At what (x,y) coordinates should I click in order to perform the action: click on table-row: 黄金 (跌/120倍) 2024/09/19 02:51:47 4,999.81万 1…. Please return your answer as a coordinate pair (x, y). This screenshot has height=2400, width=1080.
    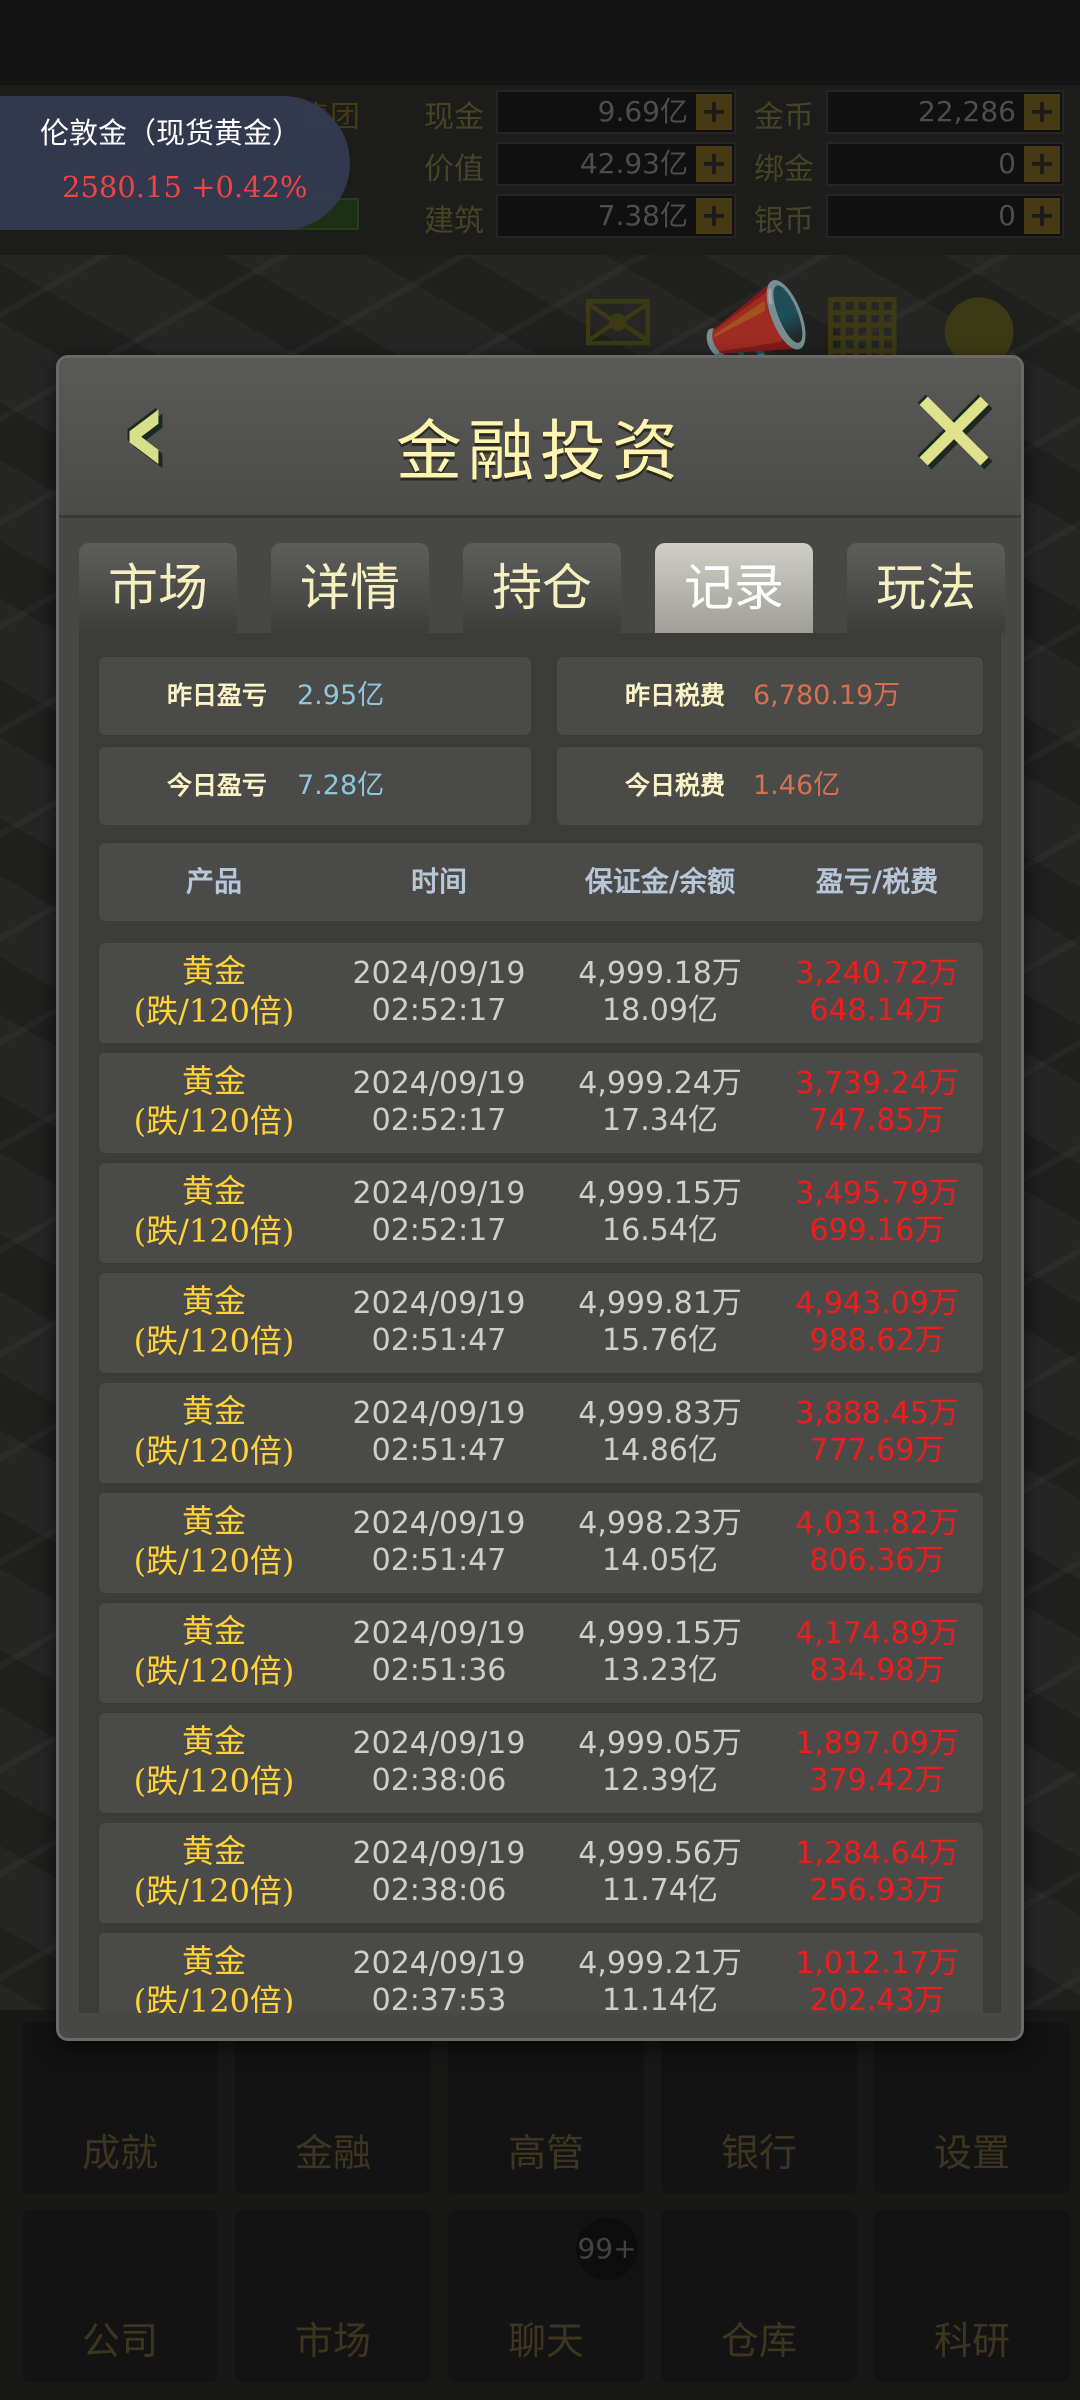
    Looking at the image, I should click on (541, 1323).